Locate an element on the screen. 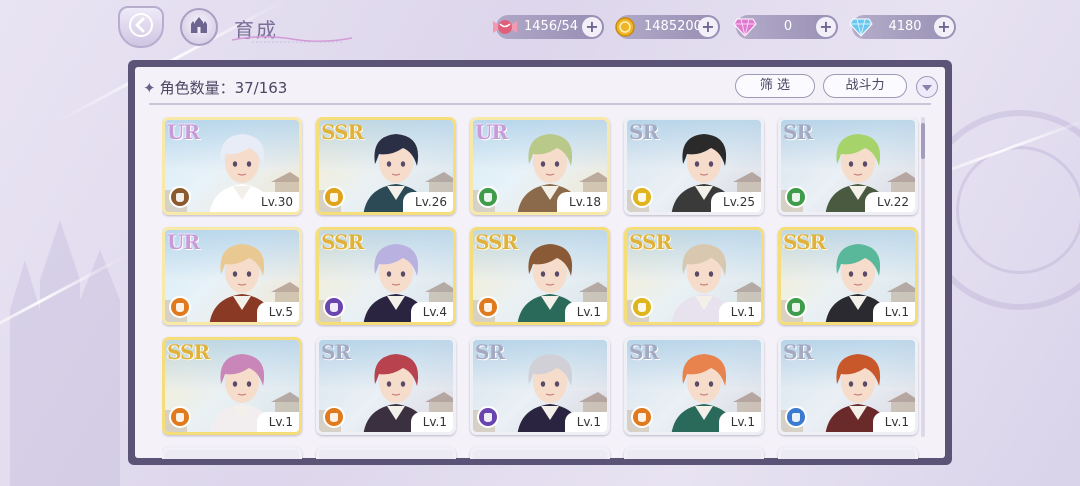  sparkle-icon: ✦ is located at coordinates (149, 88).